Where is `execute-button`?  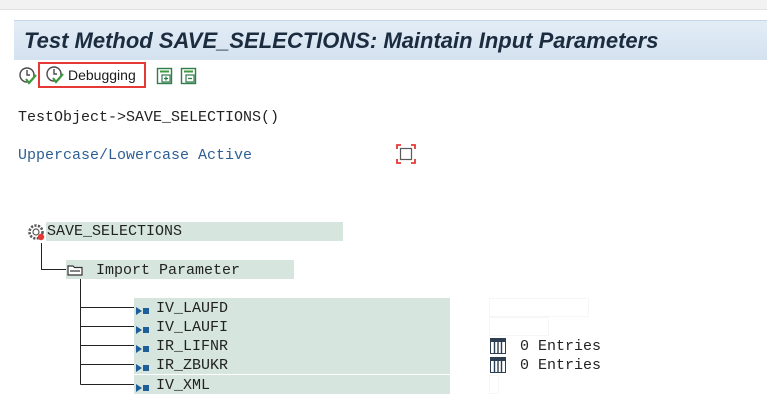 execute-button is located at coordinates (29, 76).